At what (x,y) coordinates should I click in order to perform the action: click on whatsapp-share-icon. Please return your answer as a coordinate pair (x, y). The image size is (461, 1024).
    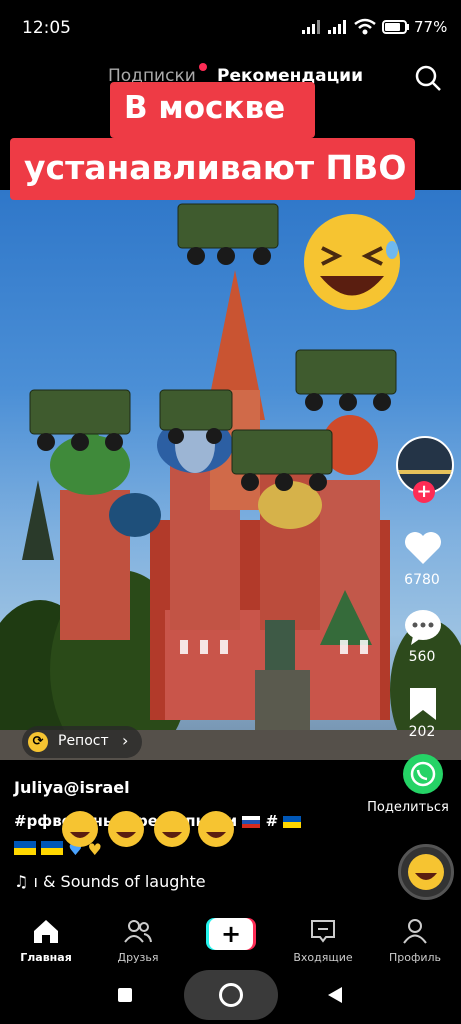
    Looking at the image, I should click on (423, 774).